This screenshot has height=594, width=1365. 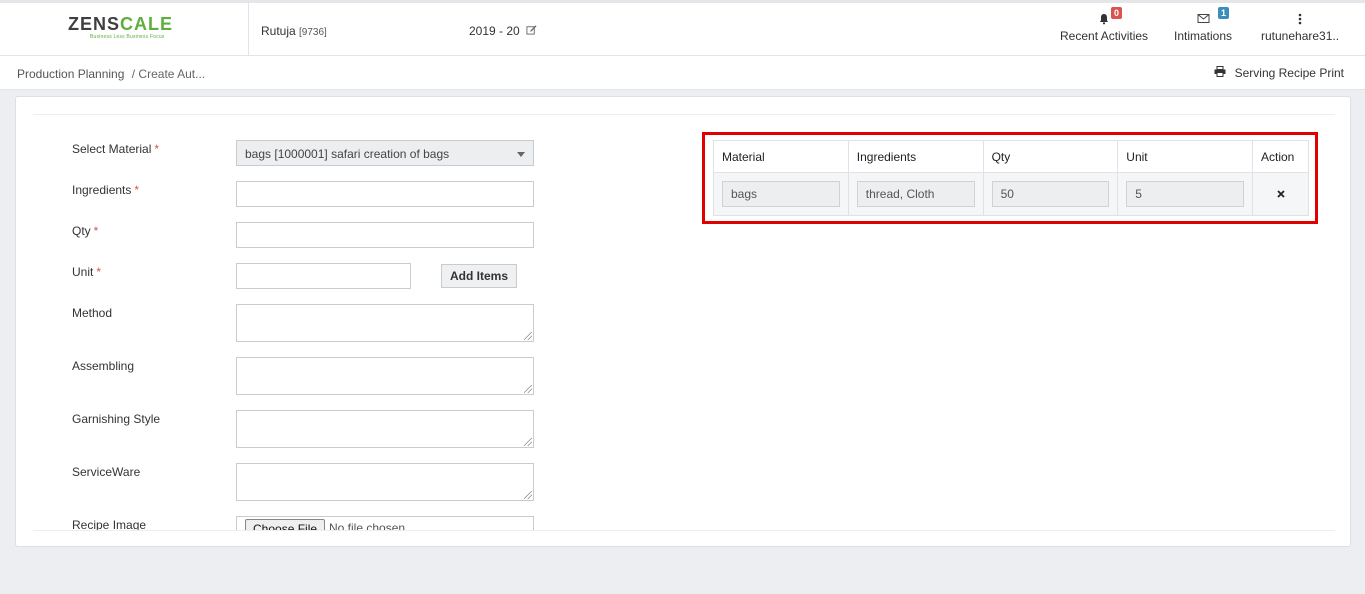 I want to click on user-id: [9736], so click(x=313, y=32).